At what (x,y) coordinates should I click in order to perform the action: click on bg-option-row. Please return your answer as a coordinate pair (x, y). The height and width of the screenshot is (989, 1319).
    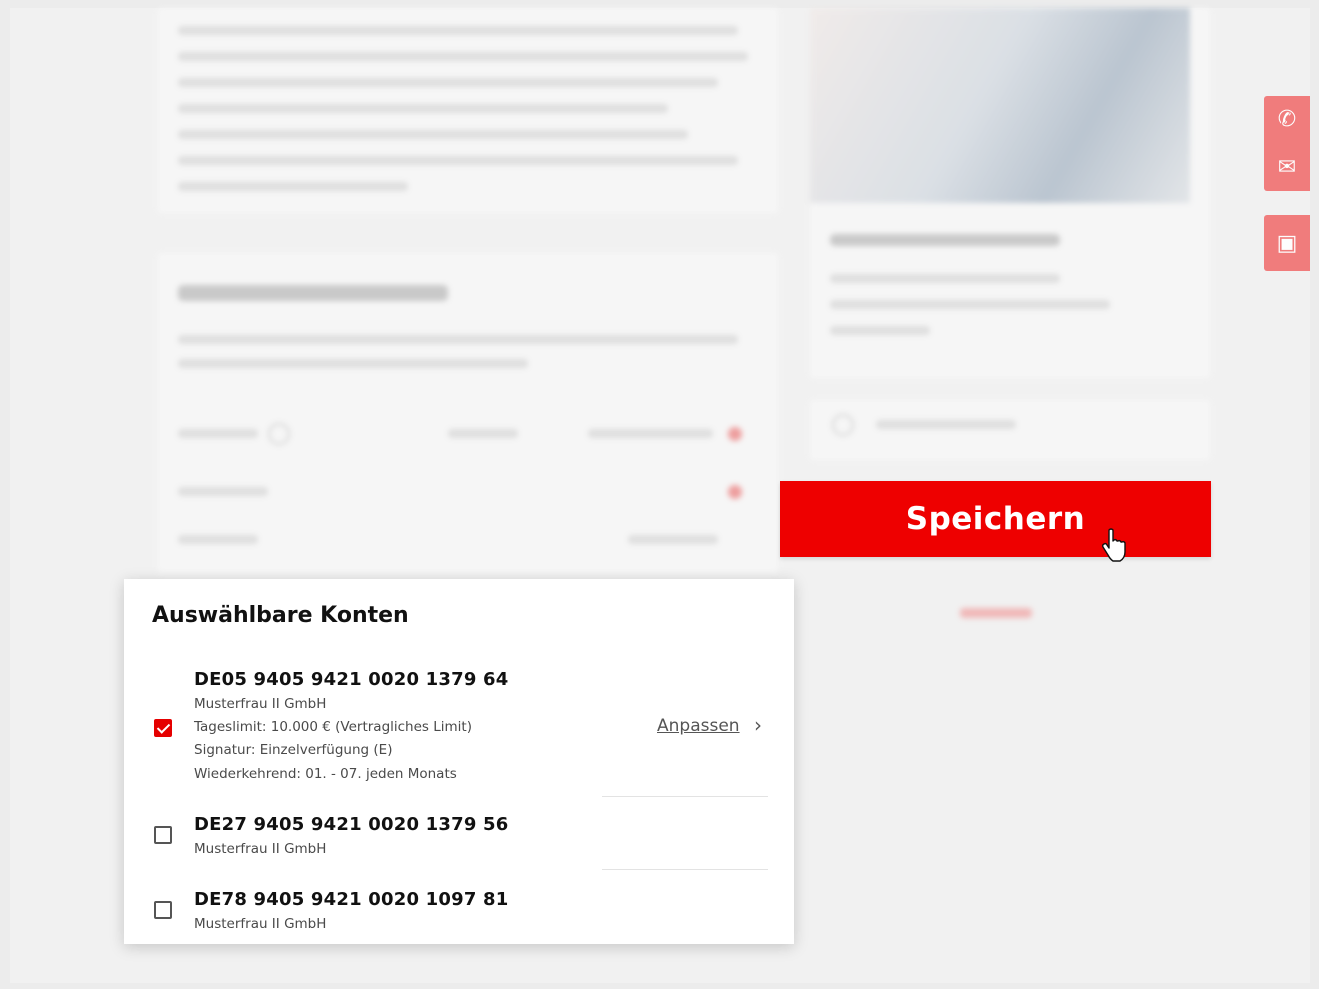
    Looking at the image, I should click on (1010, 430).